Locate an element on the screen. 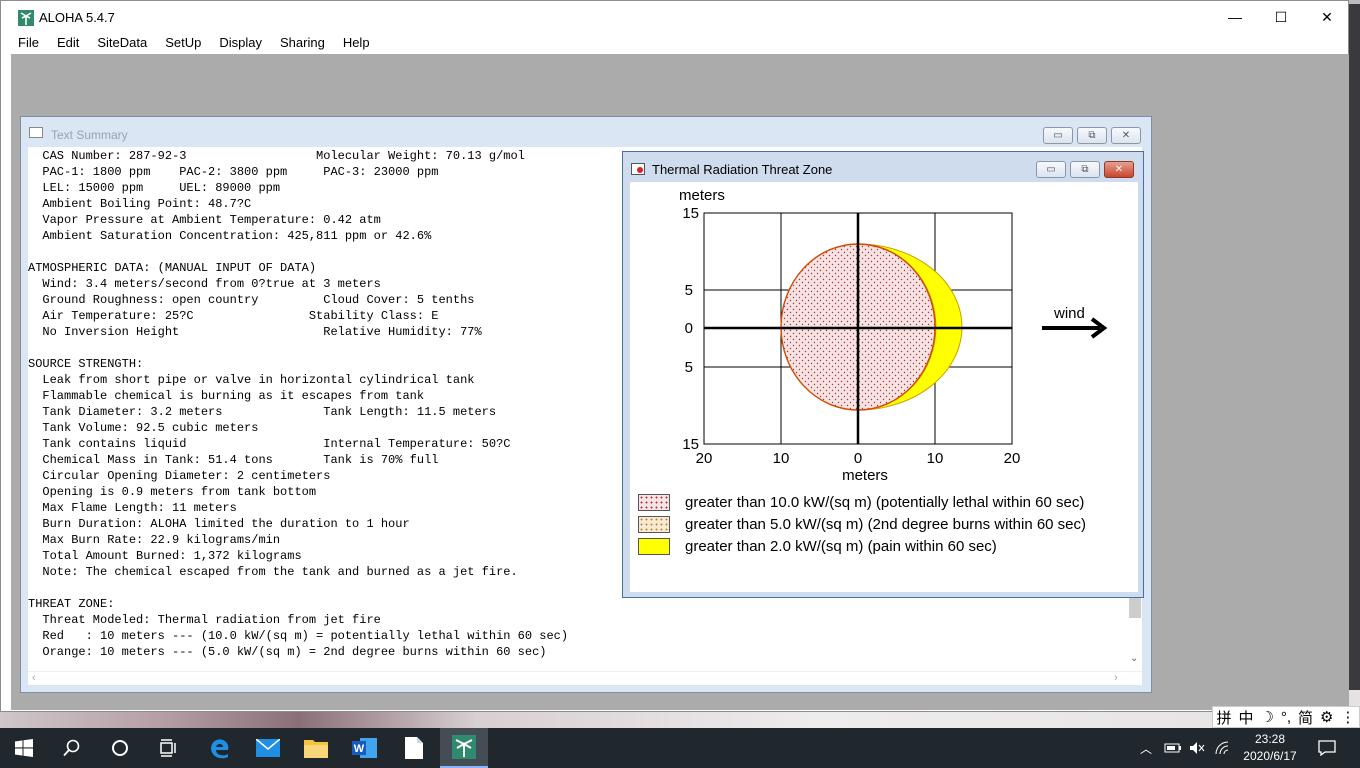 This screenshot has height=768, width=1360. chevron-down-icon: ⌄ is located at coordinates (1134, 658).